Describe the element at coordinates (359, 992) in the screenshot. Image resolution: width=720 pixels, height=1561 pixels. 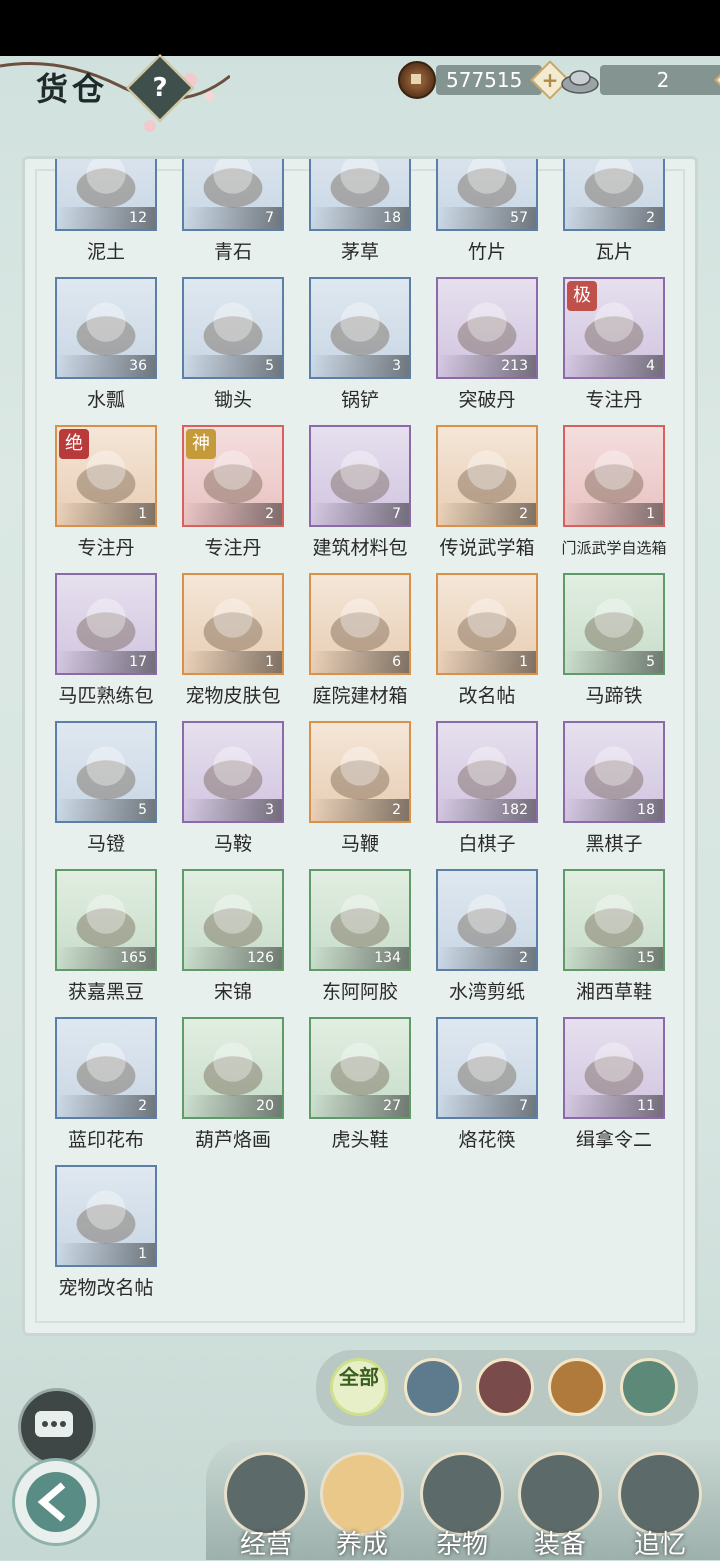
I see `item-name: 东阿阿胶` at that location.